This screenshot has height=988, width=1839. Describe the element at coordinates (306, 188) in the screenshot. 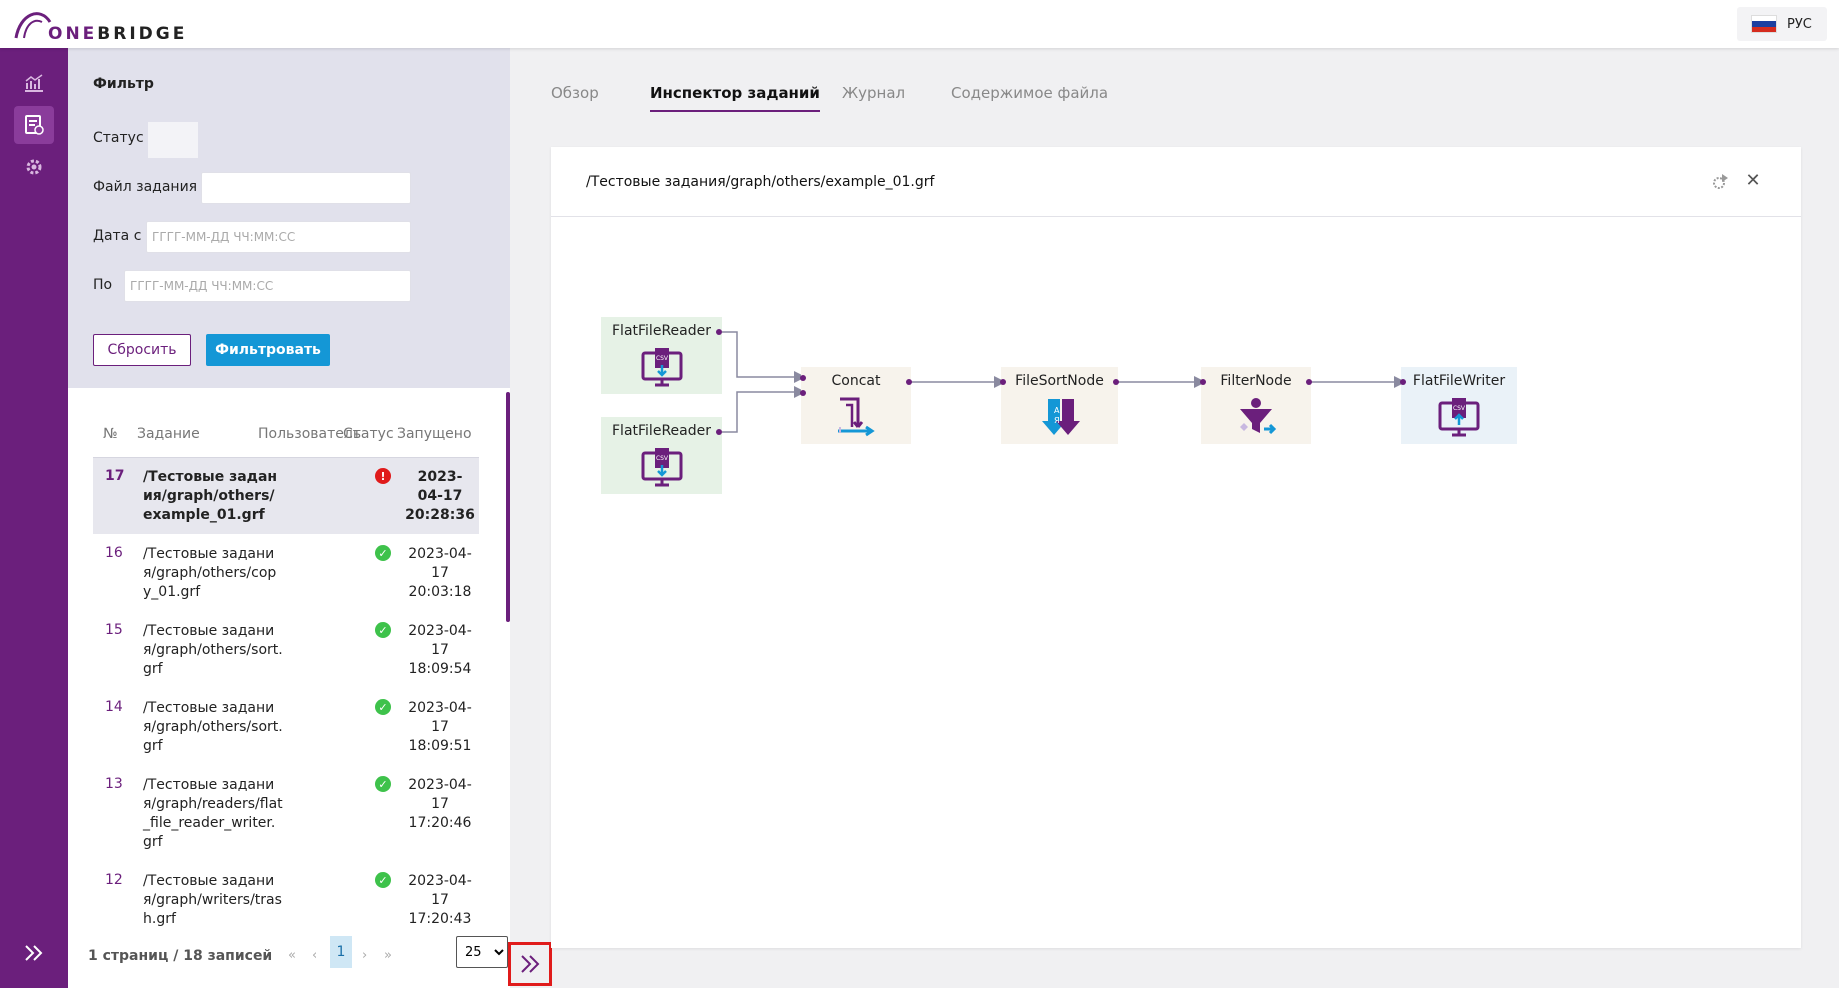

I see `file-input` at that location.